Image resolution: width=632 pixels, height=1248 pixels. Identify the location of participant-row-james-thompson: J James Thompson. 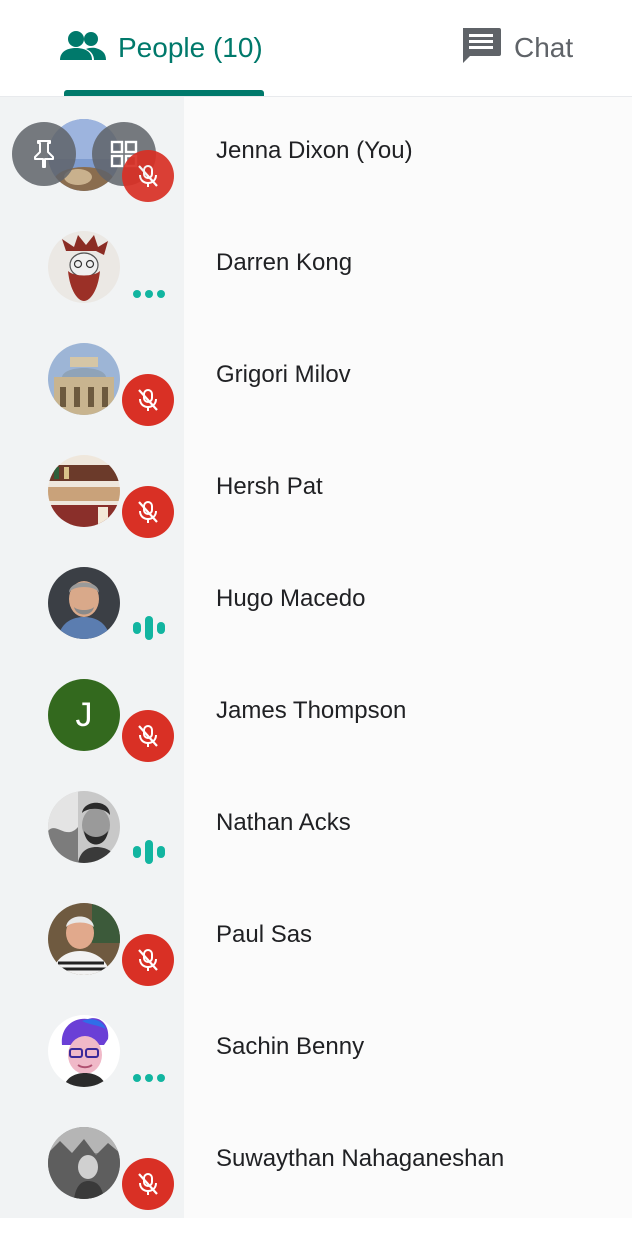
(316, 713).